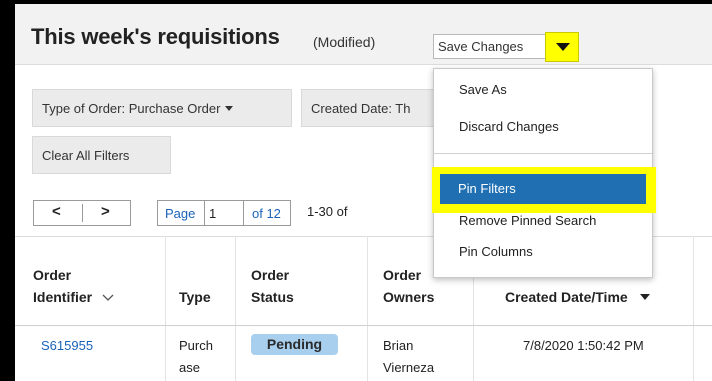  I want to click on cell-line: Brian, so click(398, 345).